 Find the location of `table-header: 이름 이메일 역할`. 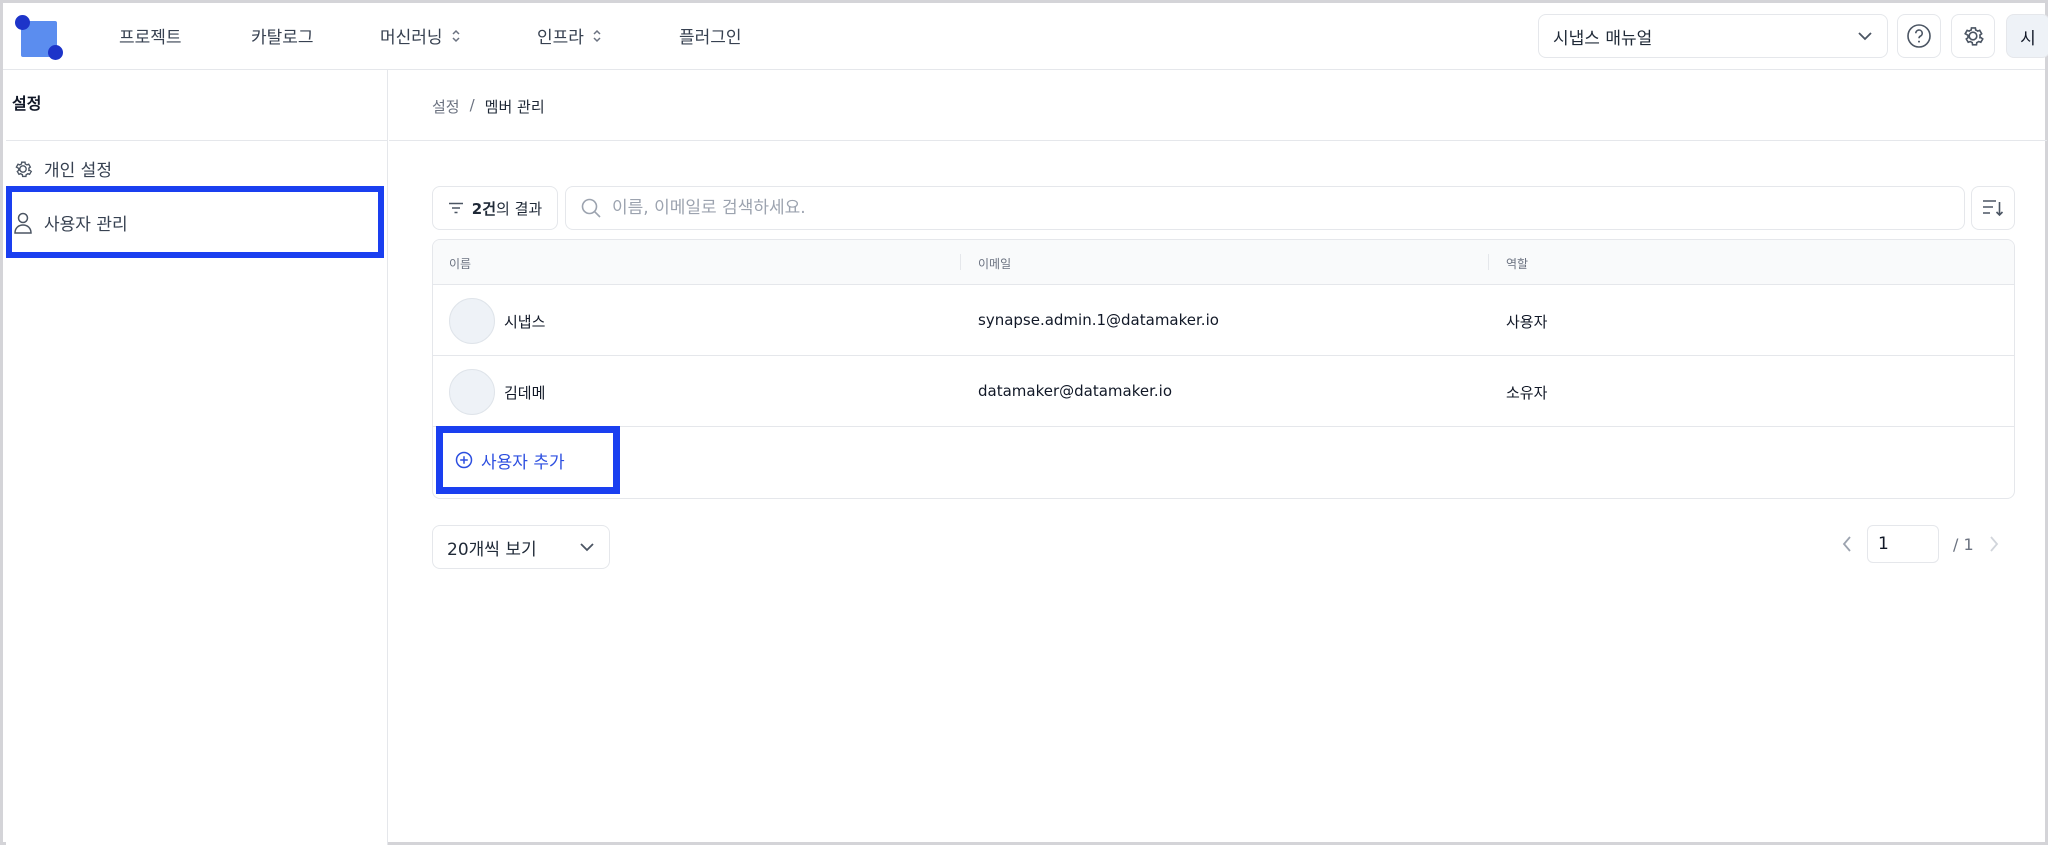

table-header: 이름 이메일 역할 is located at coordinates (1223, 262).